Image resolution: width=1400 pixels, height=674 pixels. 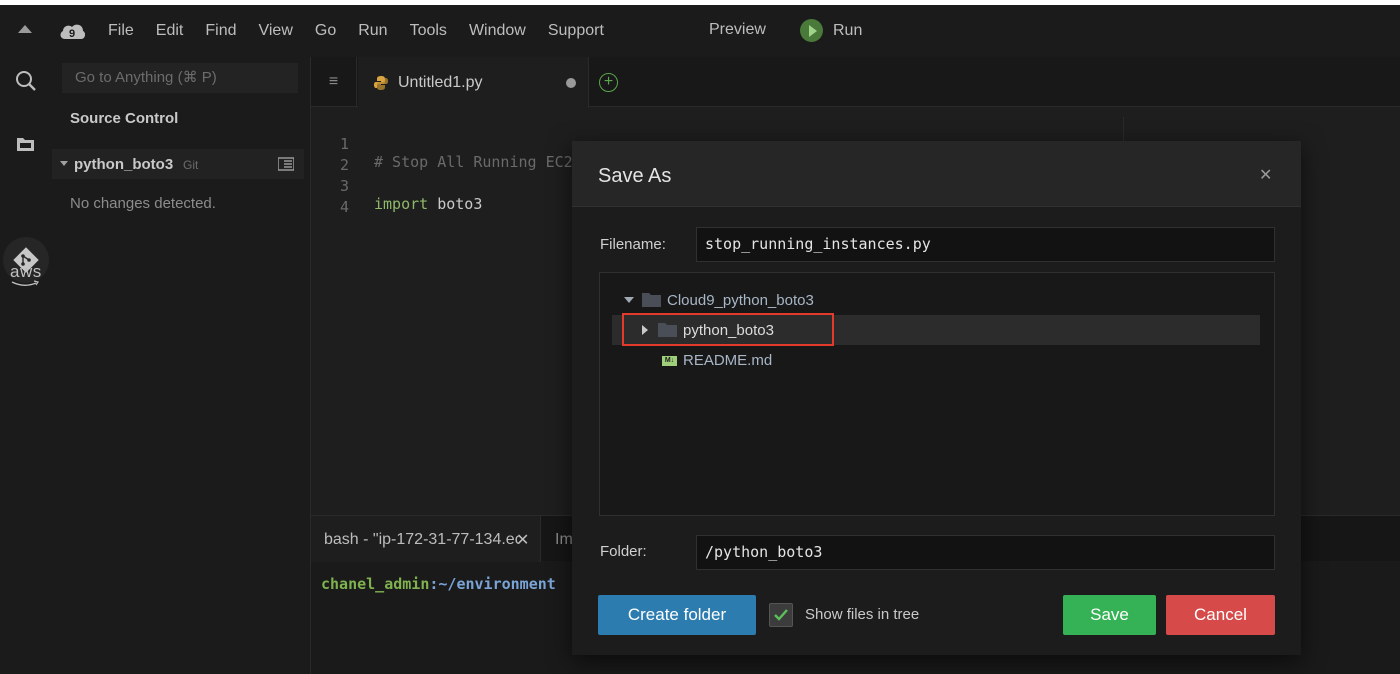 I want to click on terminal-prompt: chanel_admin:~/environment, so click(x=438, y=584).